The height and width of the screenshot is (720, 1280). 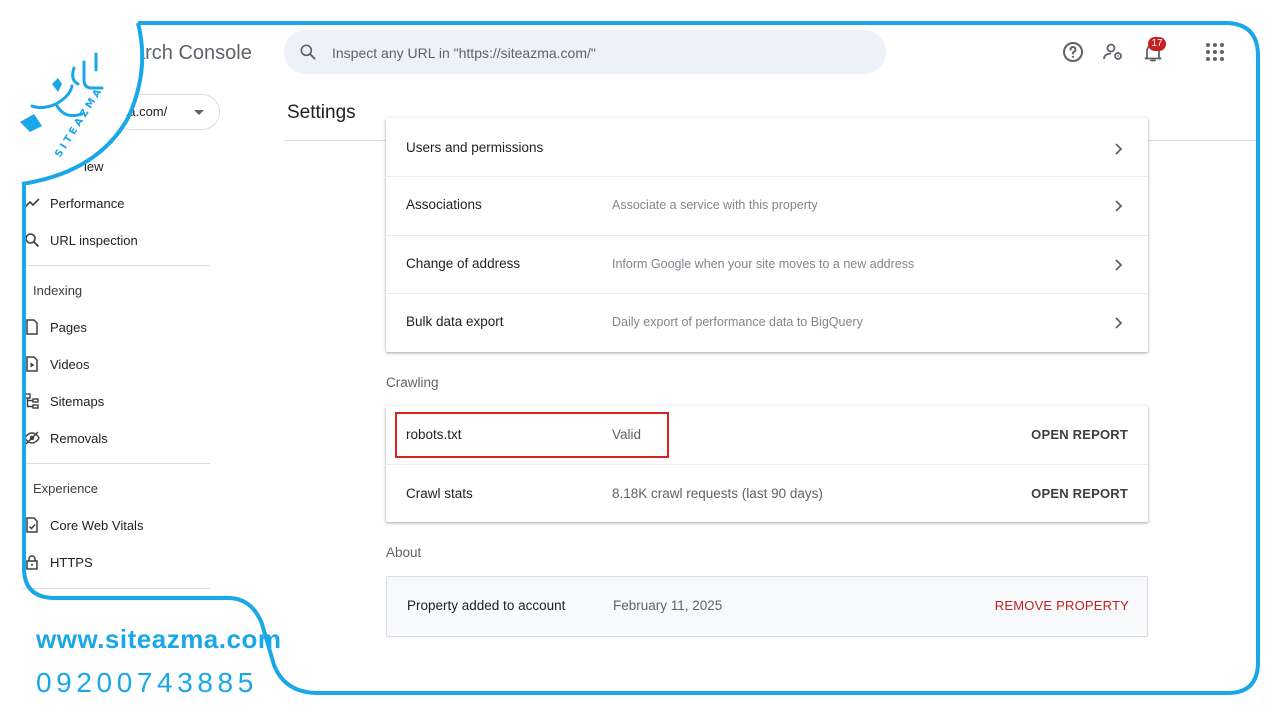 I want to click on sidebar-item-core-web-vitals: Core Web Vitals, so click(x=117, y=526).